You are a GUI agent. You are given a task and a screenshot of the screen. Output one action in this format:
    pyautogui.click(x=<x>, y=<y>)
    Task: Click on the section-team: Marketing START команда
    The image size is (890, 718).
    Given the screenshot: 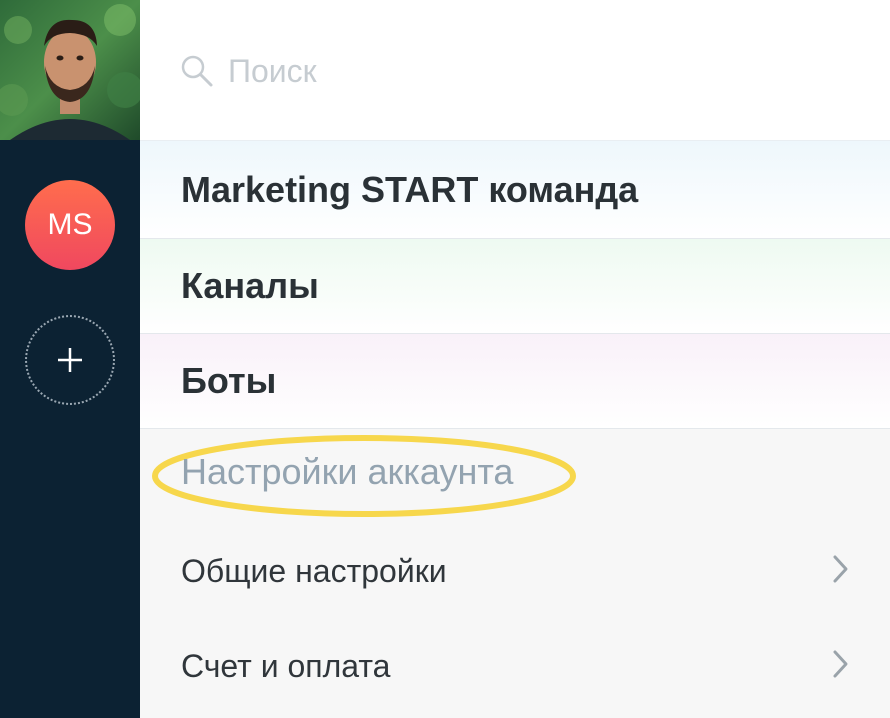 What is the action you would take?
    pyautogui.click(x=515, y=190)
    